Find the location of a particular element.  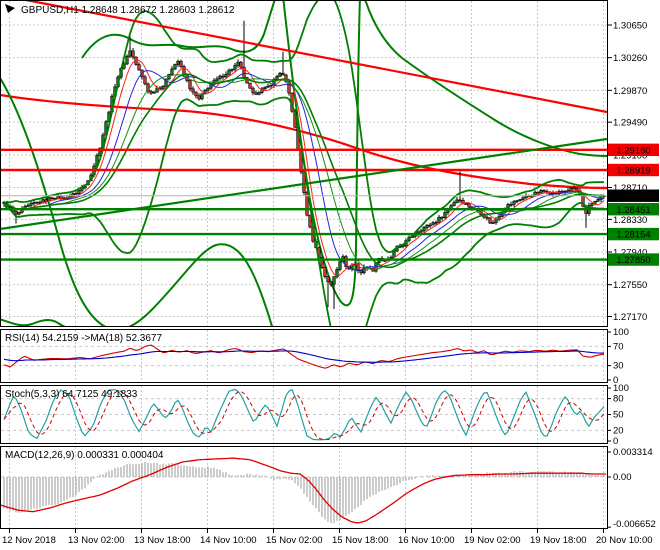

macd-indicator-label: MACD(12,26,9) 0.000331 0.000404 is located at coordinates (84, 455).